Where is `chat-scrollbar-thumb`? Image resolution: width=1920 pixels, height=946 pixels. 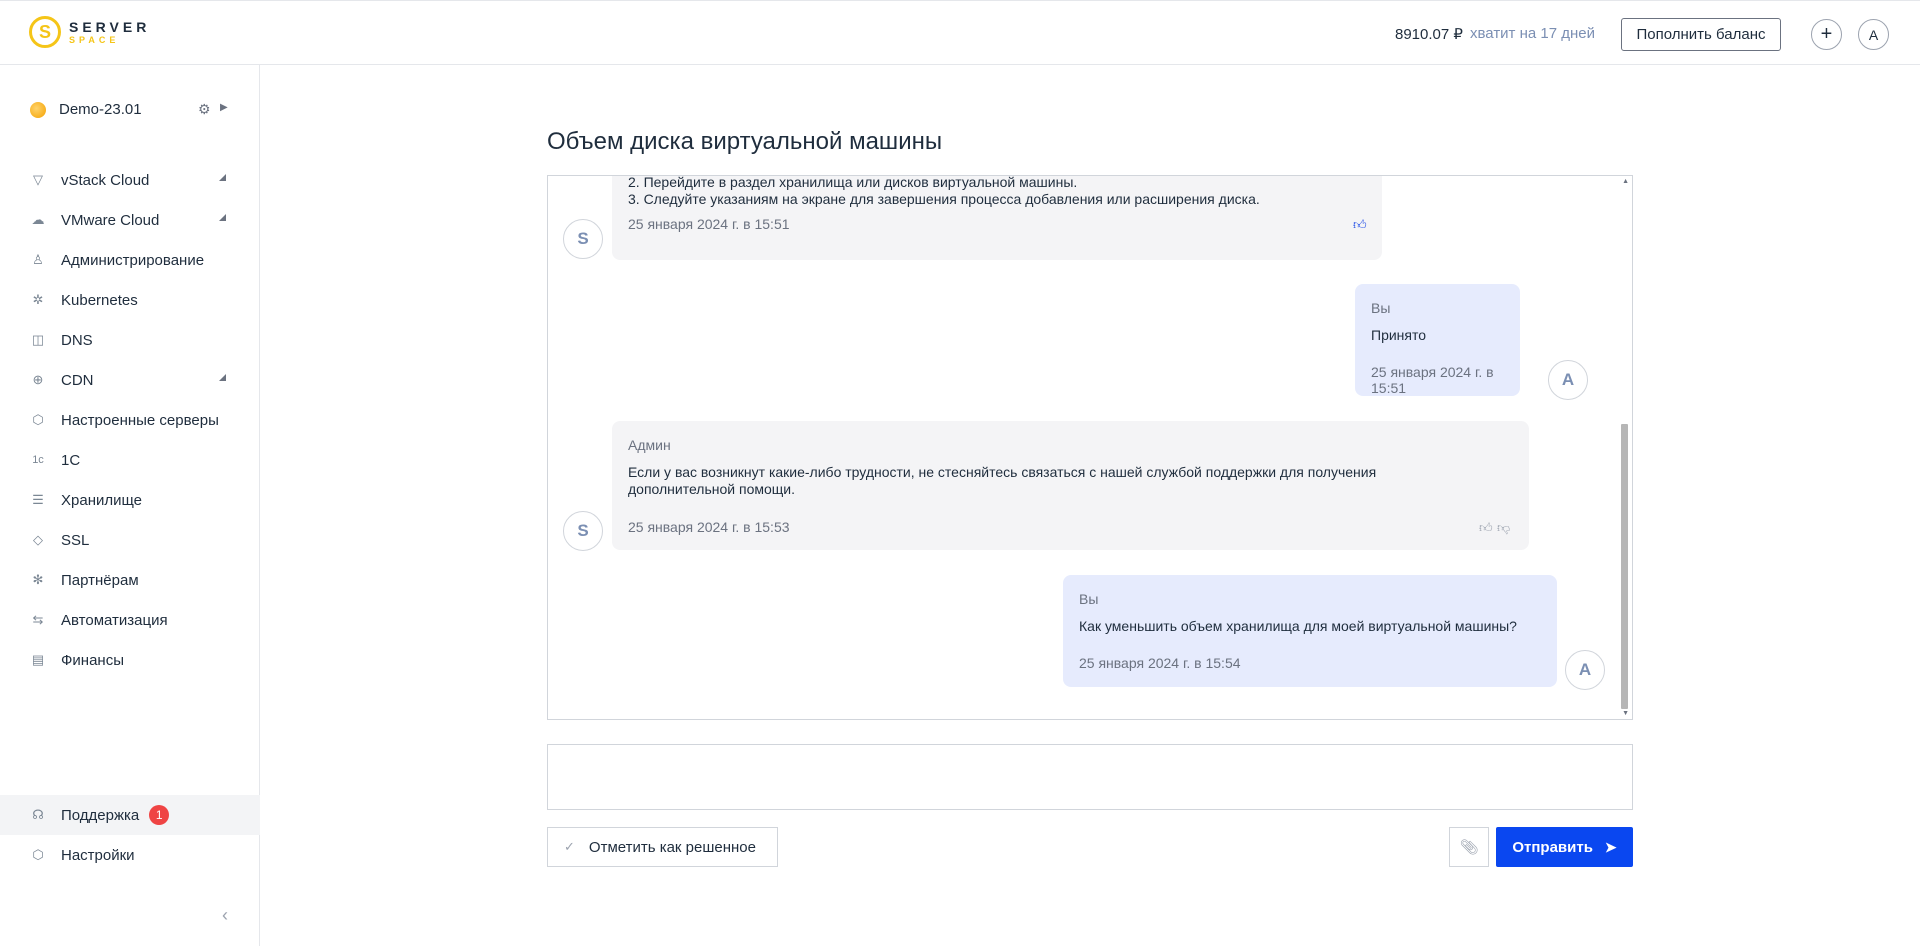 chat-scrollbar-thumb is located at coordinates (1624, 566).